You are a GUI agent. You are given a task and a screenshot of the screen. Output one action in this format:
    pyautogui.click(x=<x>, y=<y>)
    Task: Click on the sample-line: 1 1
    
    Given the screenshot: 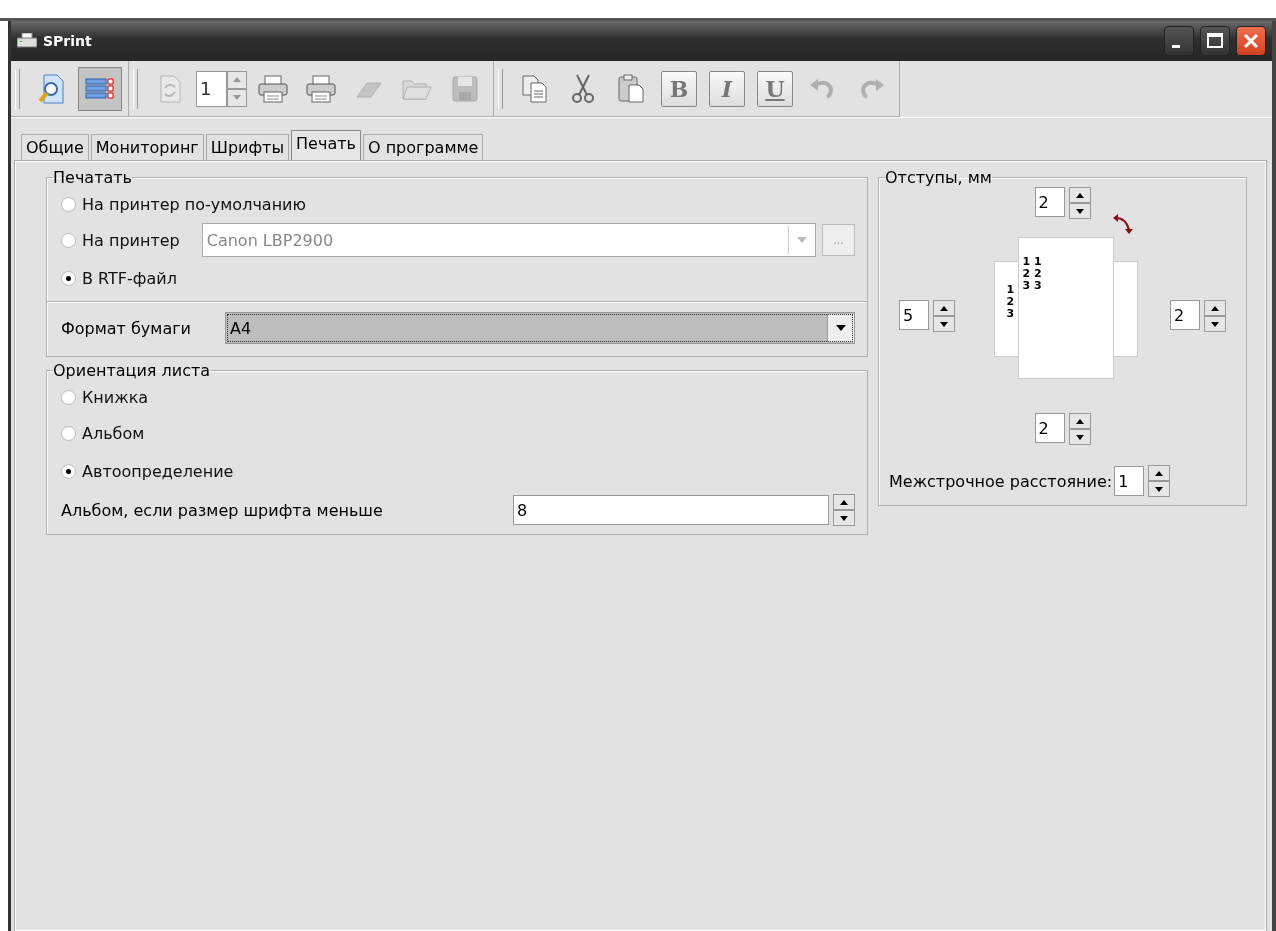 What is the action you would take?
    pyautogui.click(x=1032, y=262)
    